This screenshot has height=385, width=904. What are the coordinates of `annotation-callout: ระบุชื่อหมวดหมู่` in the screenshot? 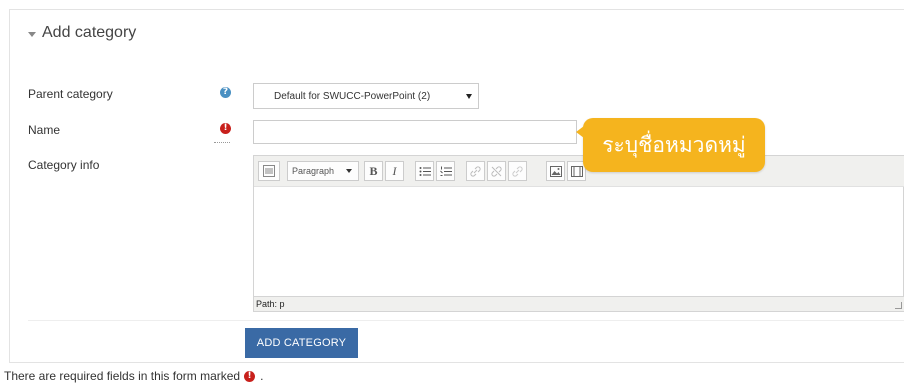 It's located at (670, 145).